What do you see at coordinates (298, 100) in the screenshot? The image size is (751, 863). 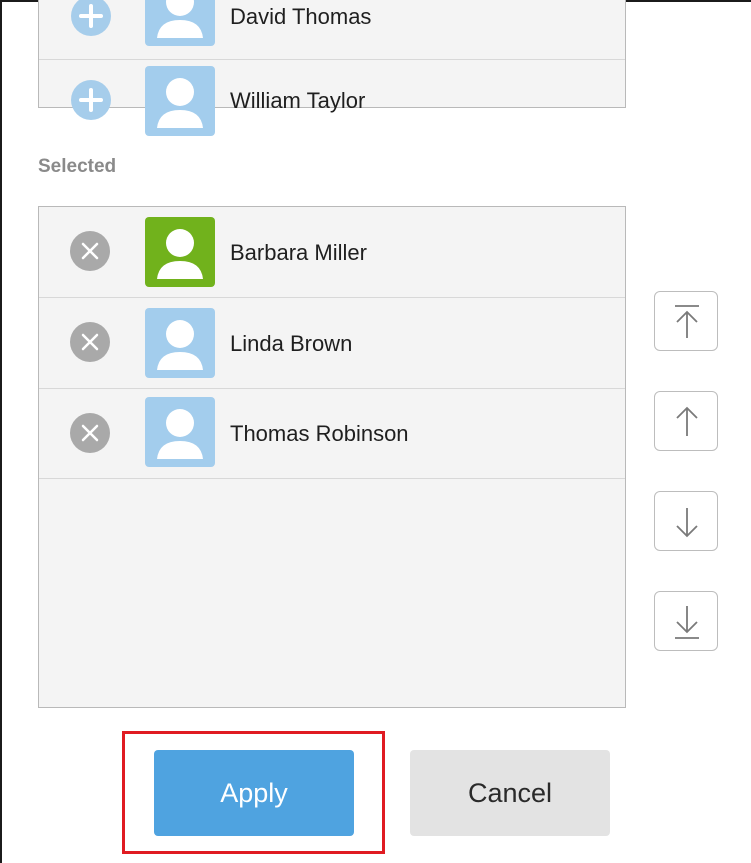 I see `member-name: William Taylor` at bounding box center [298, 100].